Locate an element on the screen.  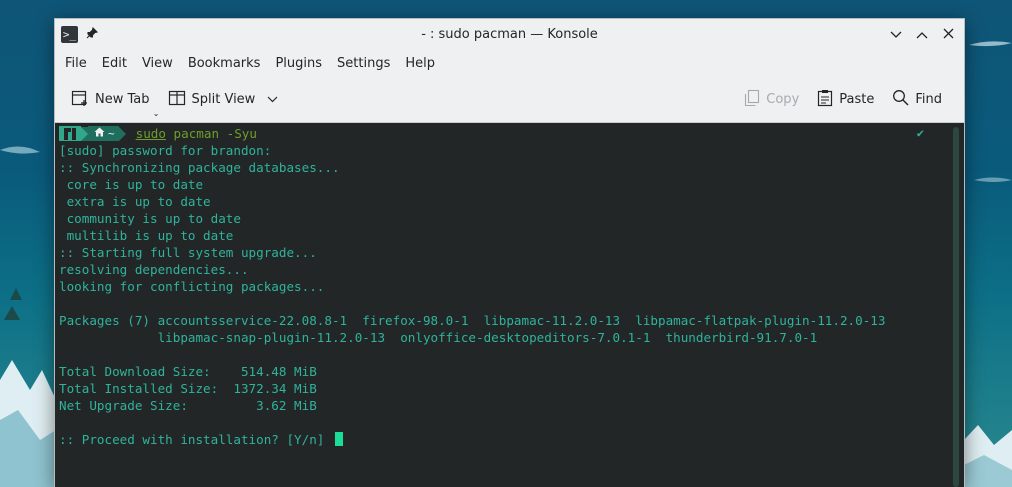
minimize-button is located at coordinates (896, 34).